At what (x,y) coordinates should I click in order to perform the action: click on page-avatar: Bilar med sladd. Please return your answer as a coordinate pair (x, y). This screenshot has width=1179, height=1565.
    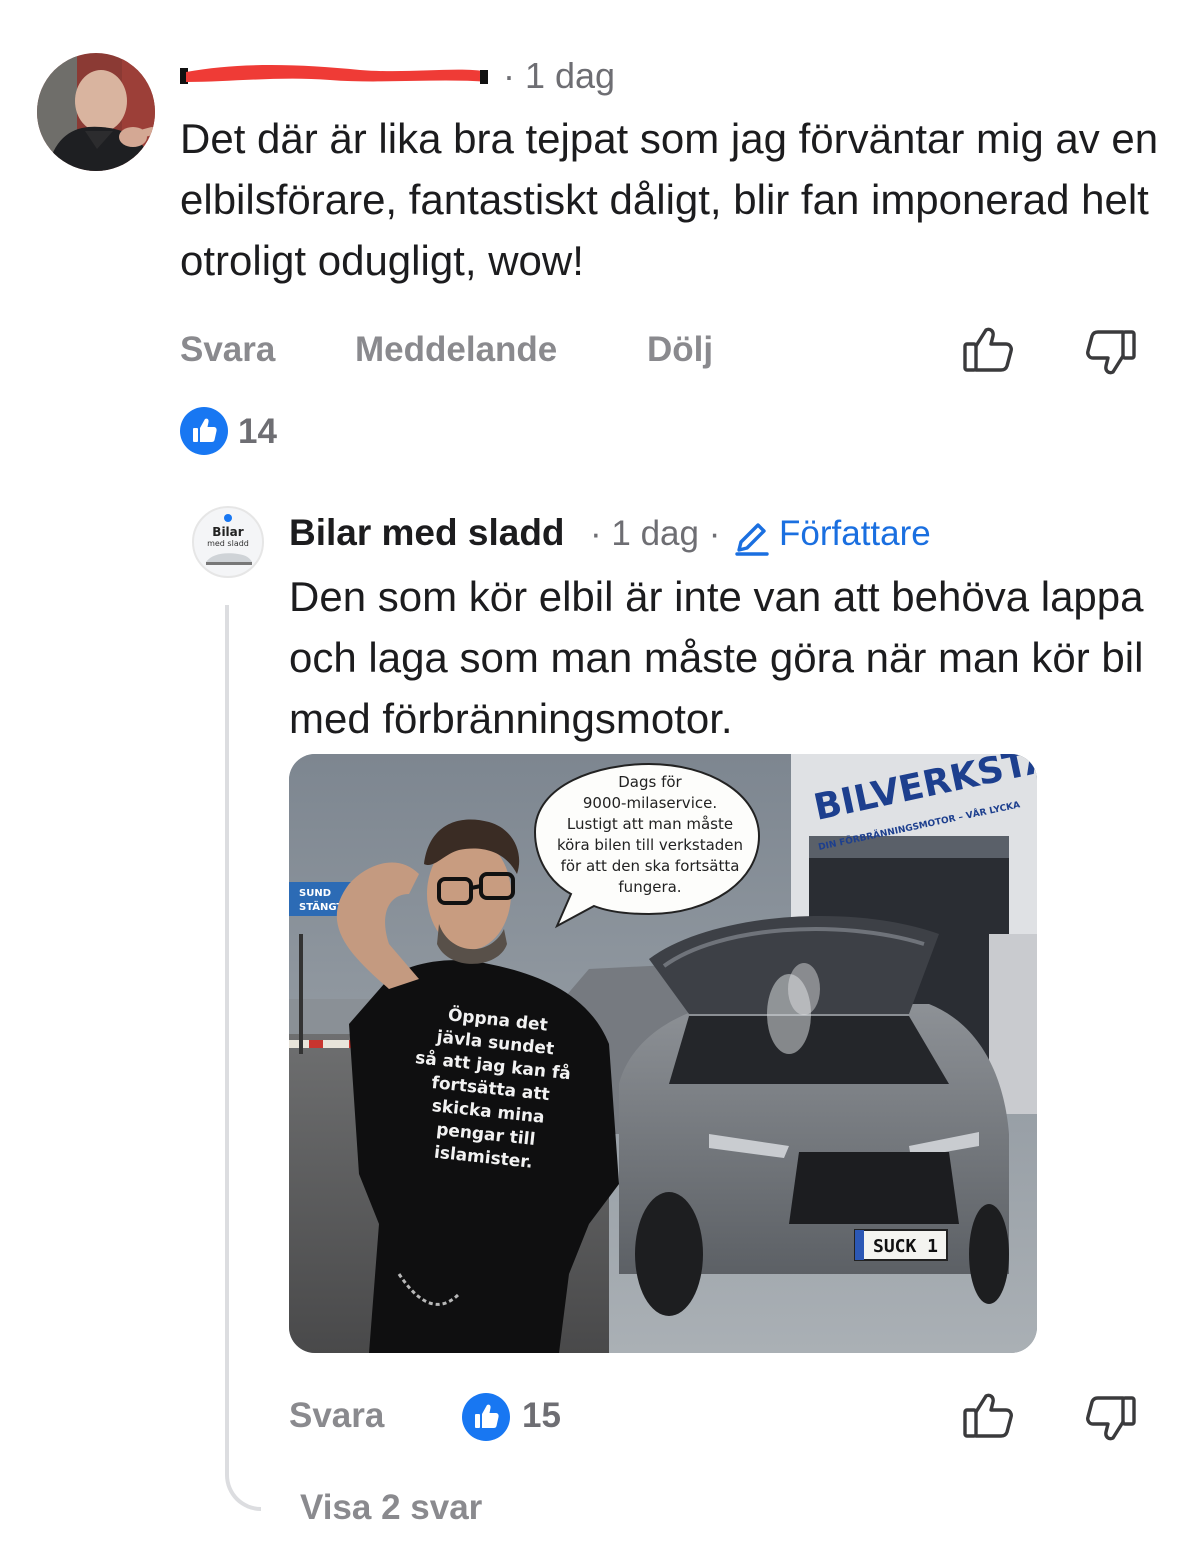
    Looking at the image, I should click on (228, 542).